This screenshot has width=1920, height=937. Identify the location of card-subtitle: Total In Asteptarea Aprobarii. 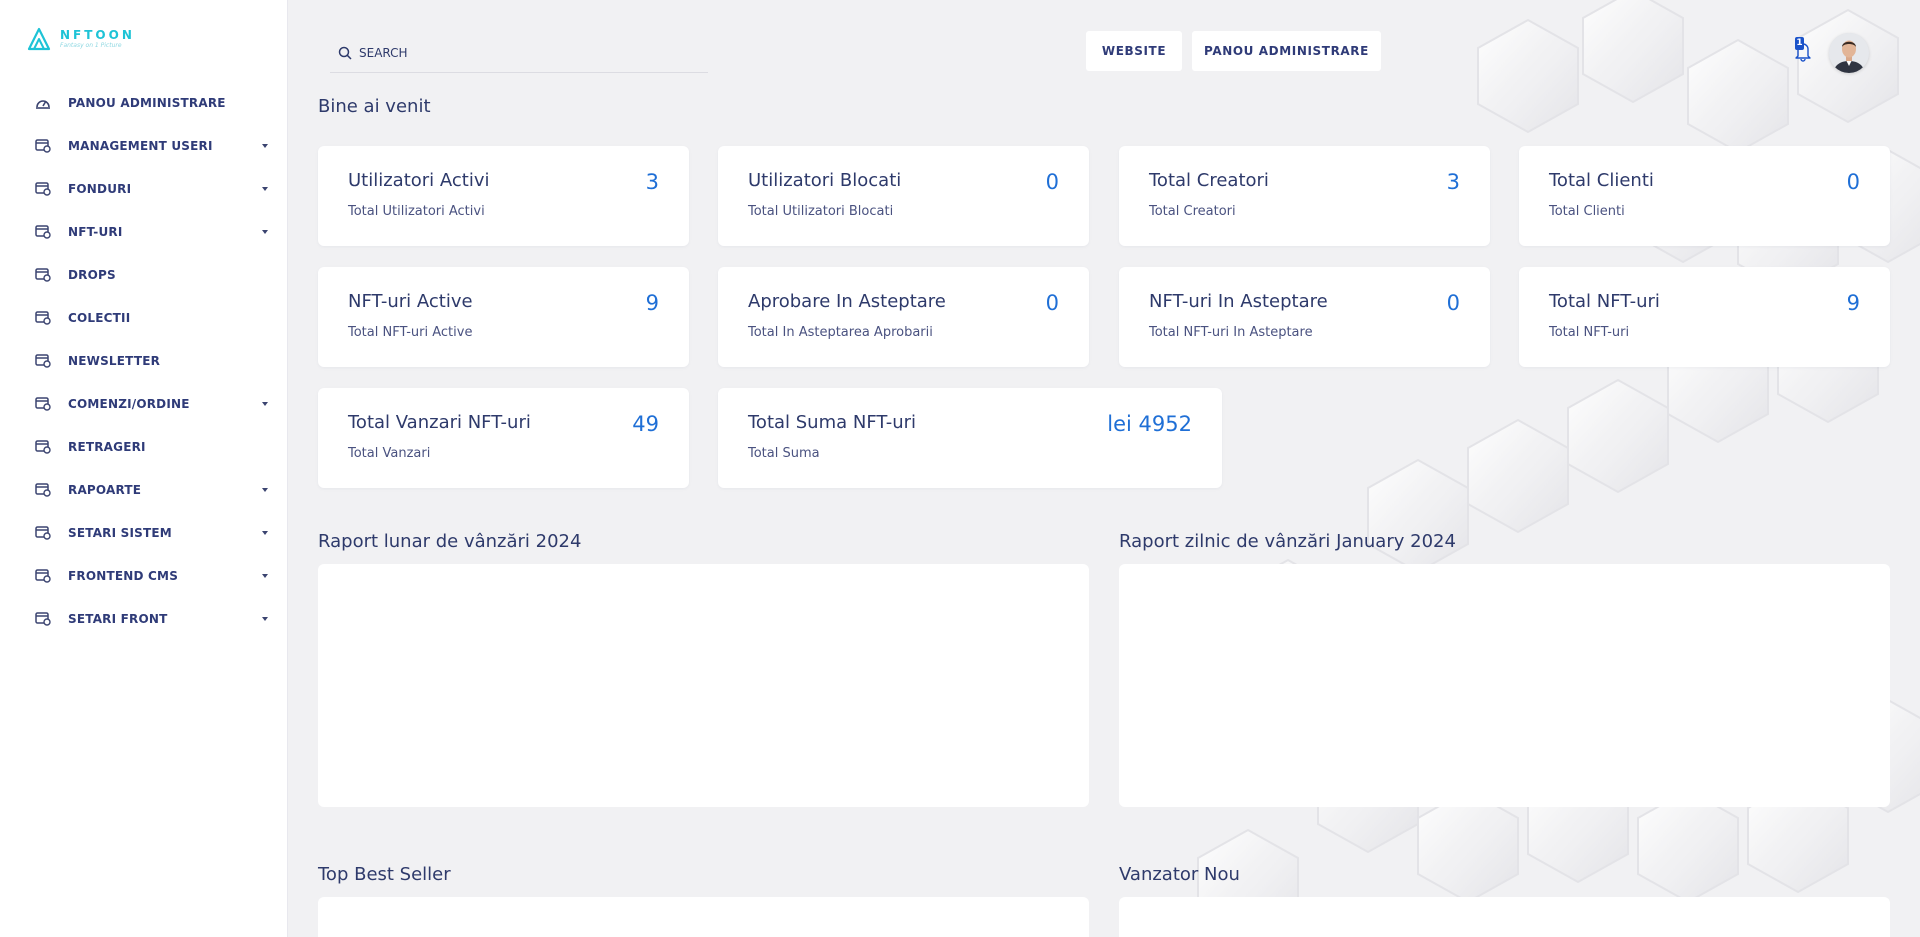
(840, 332).